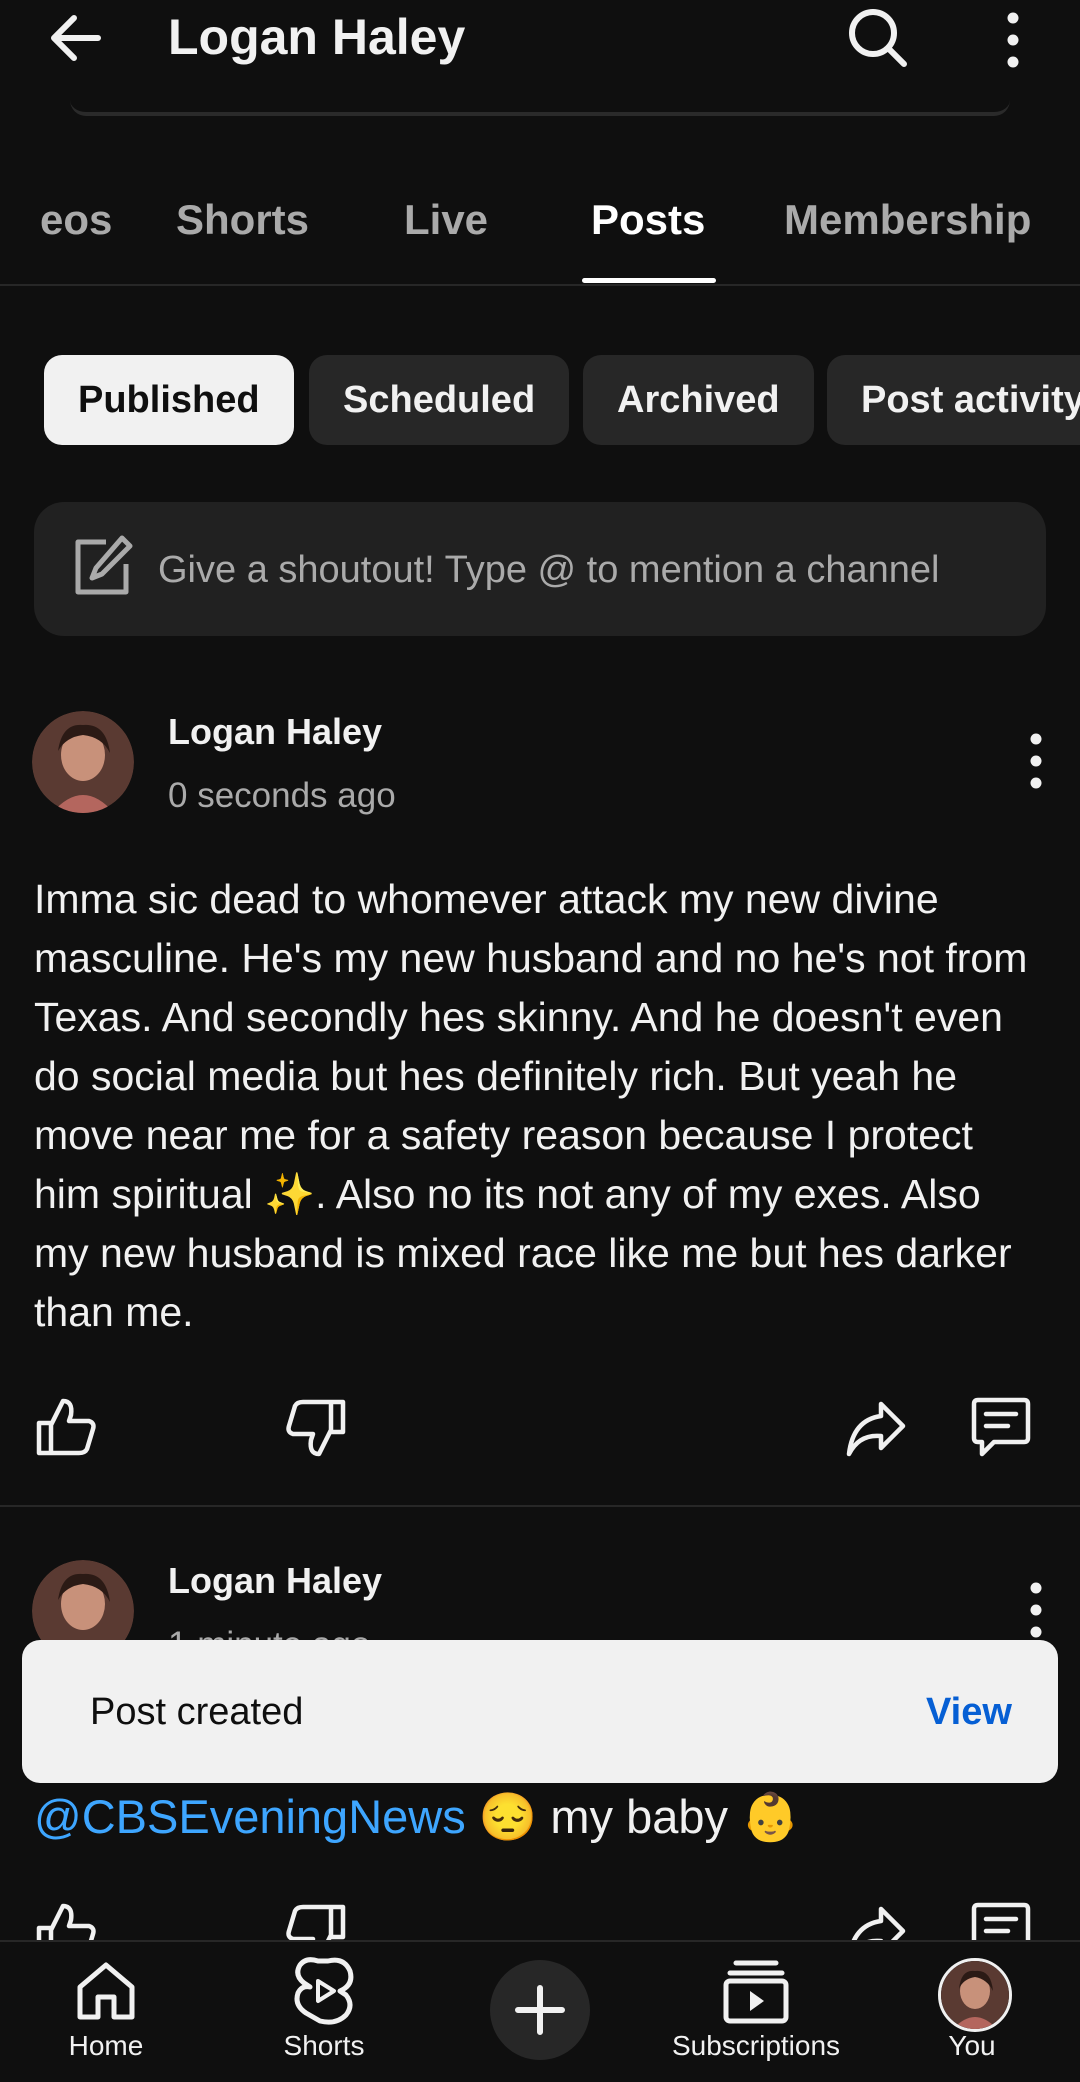 This screenshot has height=2082, width=1080. I want to click on chip-scheduled: Scheduled, so click(439, 400).